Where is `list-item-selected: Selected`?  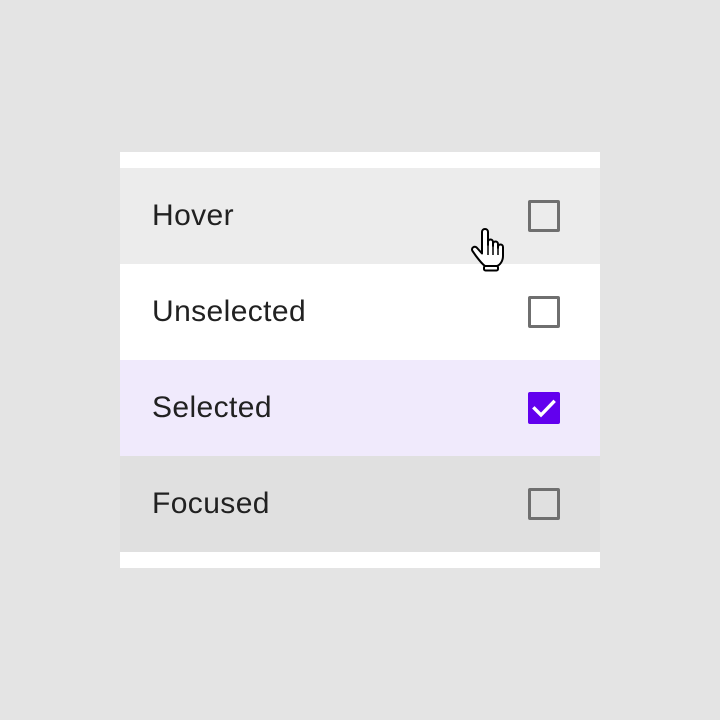
list-item-selected: Selected is located at coordinates (360, 408).